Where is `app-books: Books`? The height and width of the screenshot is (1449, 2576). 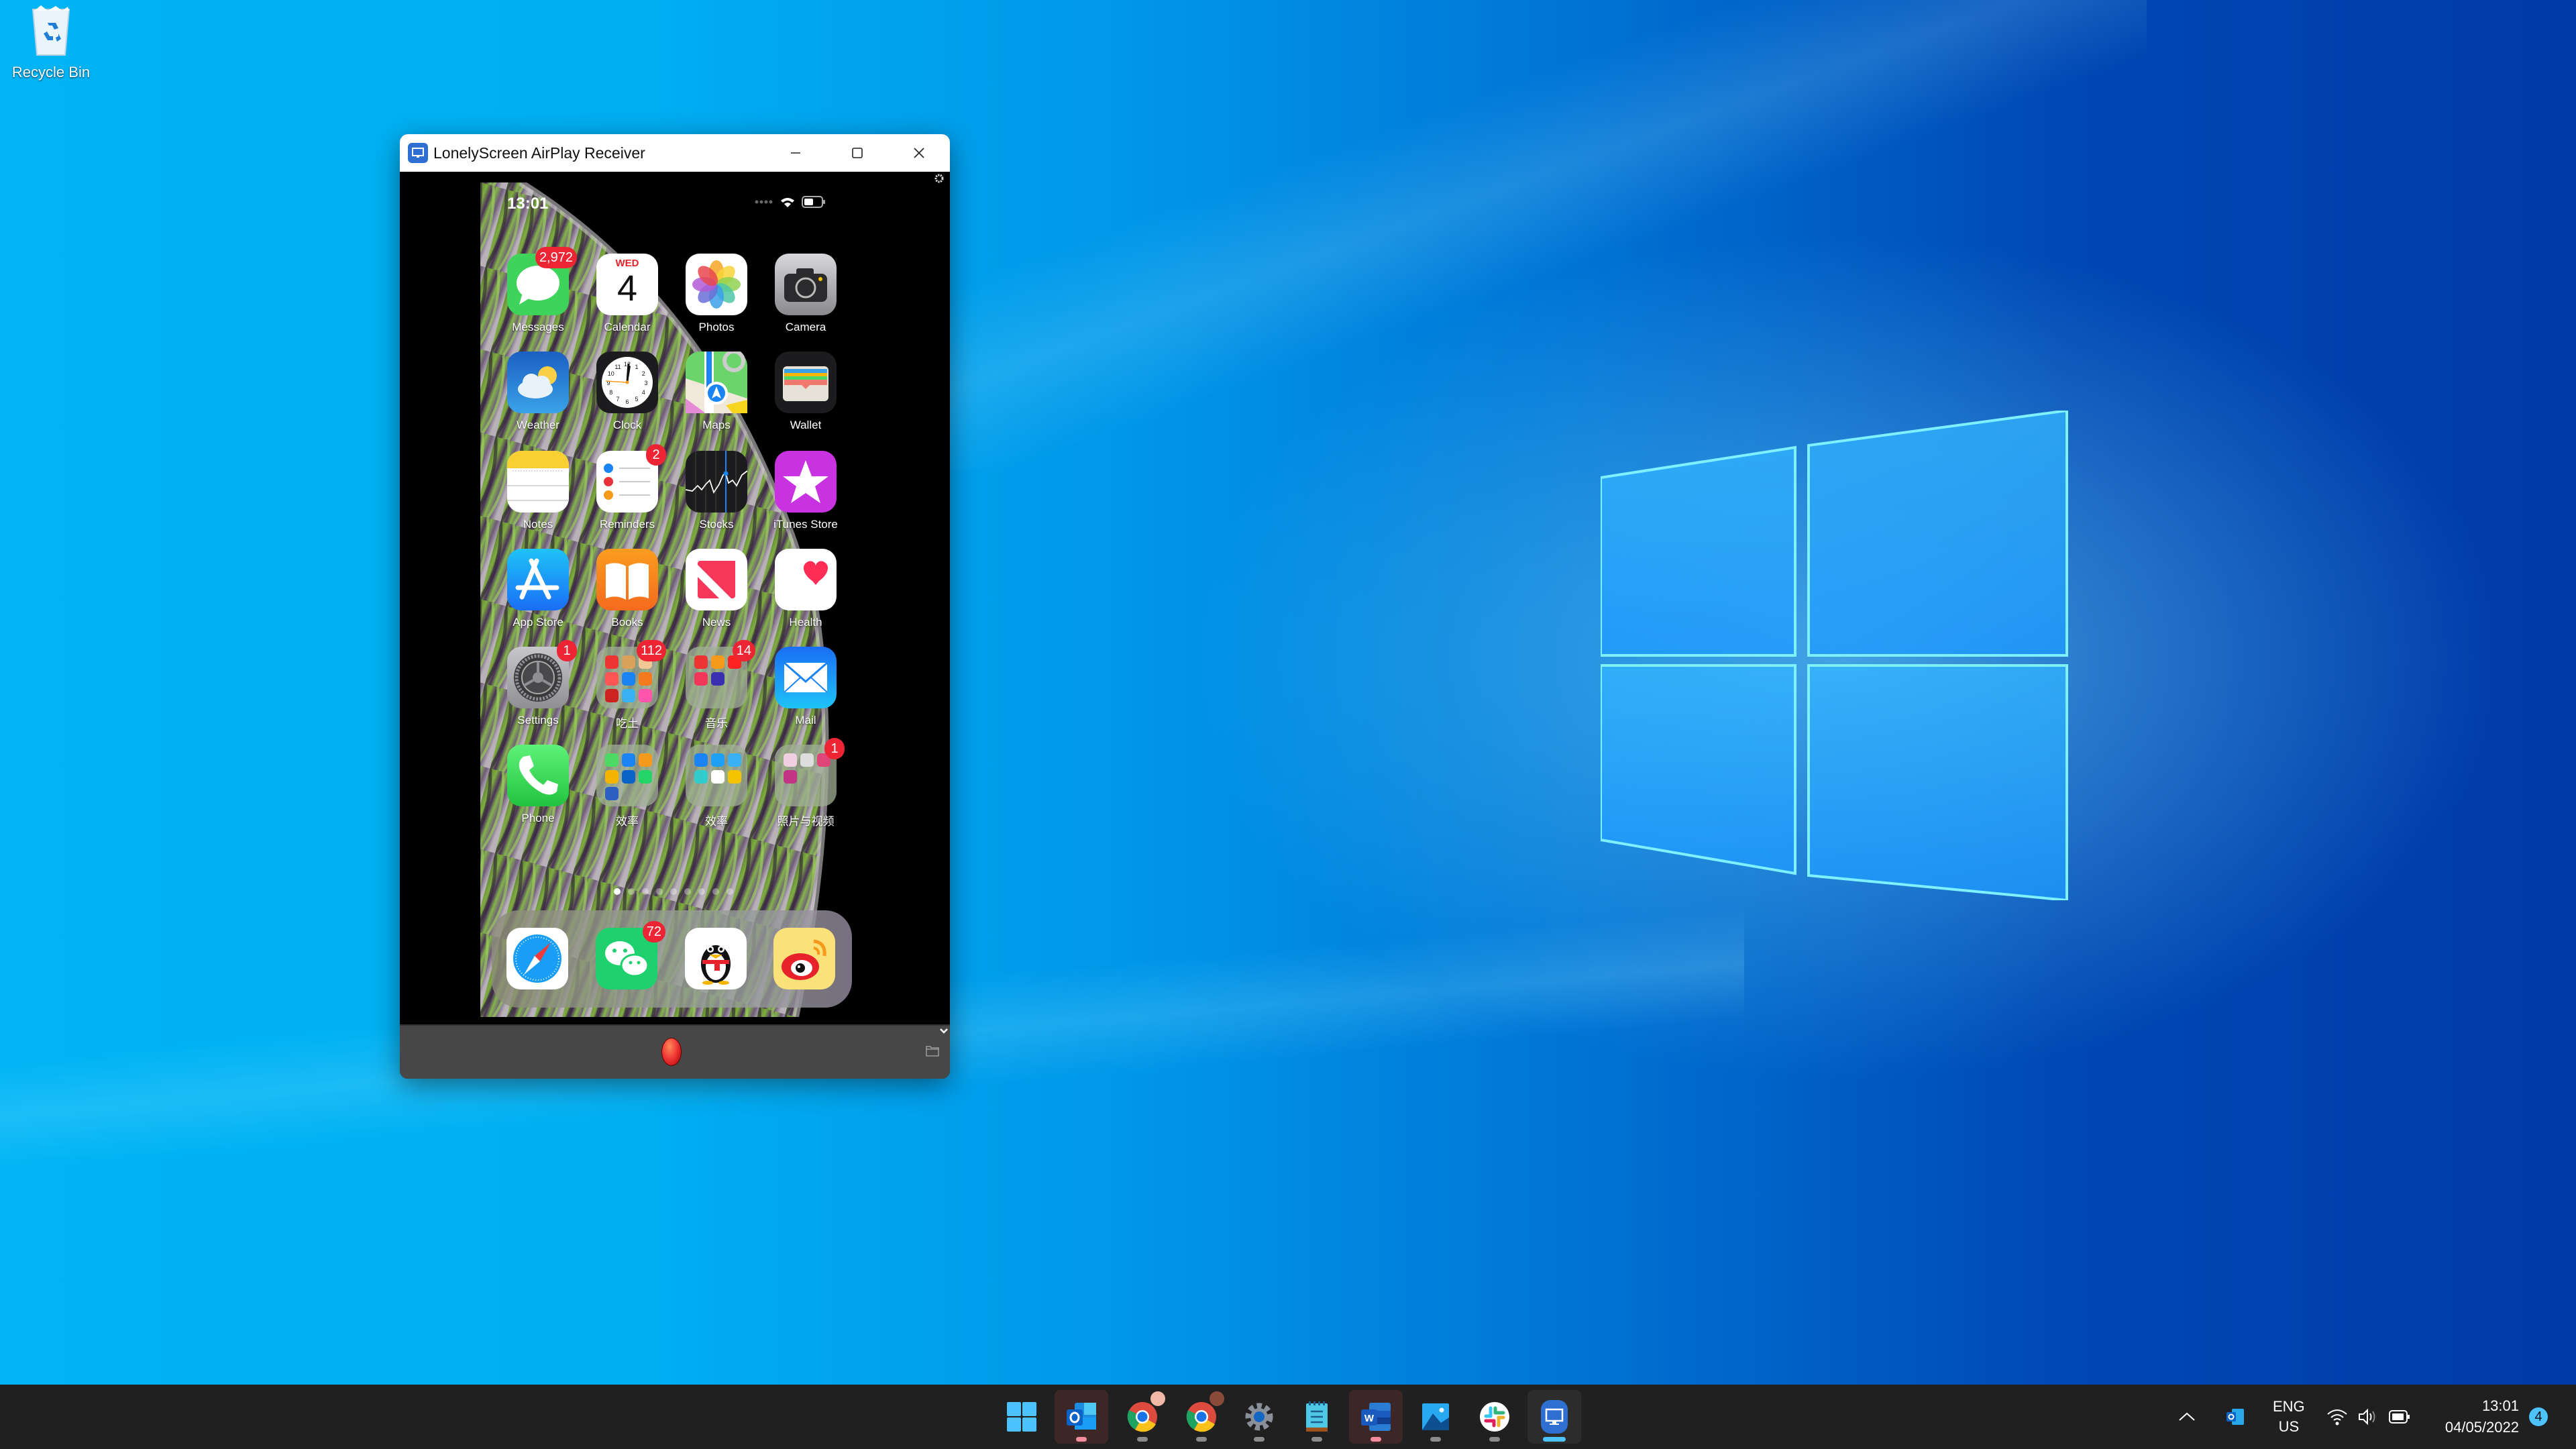 app-books: Books is located at coordinates (627, 589).